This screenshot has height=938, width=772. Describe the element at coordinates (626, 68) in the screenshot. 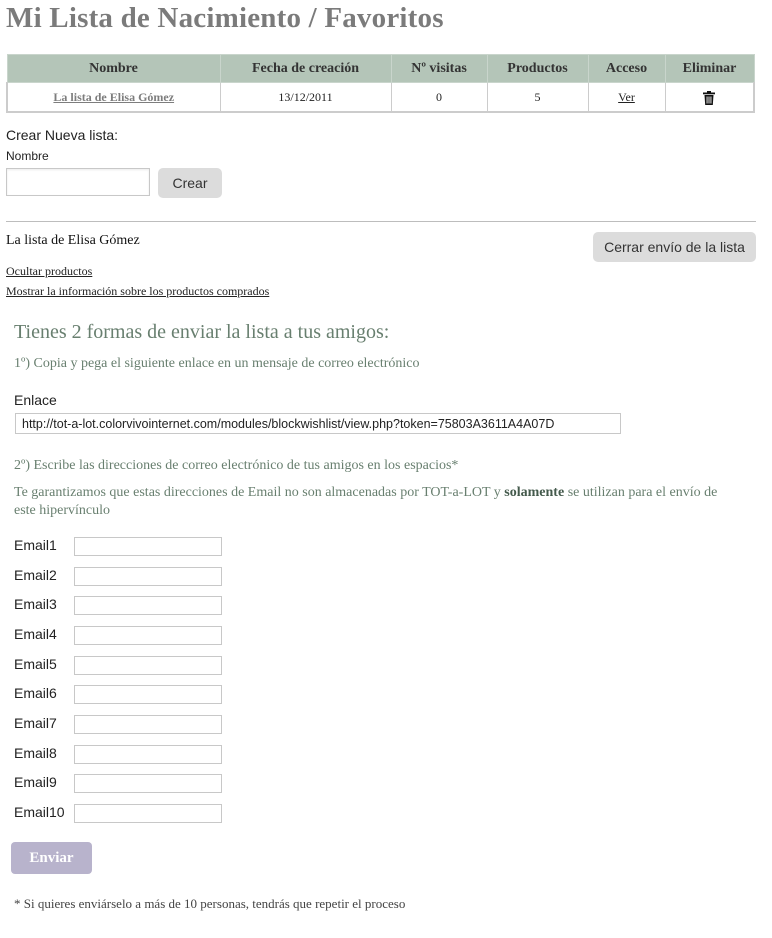

I see `column-header-access: Acceso` at that location.